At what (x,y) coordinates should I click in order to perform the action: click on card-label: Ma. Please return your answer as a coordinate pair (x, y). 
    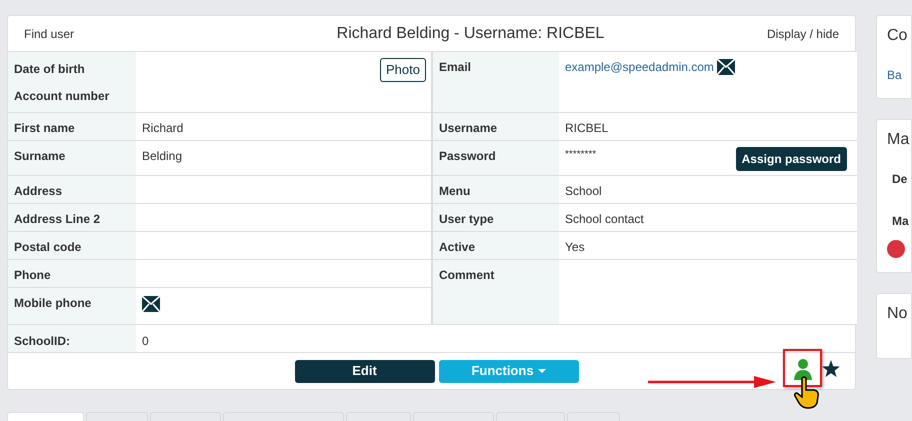
    Looking at the image, I should click on (901, 221).